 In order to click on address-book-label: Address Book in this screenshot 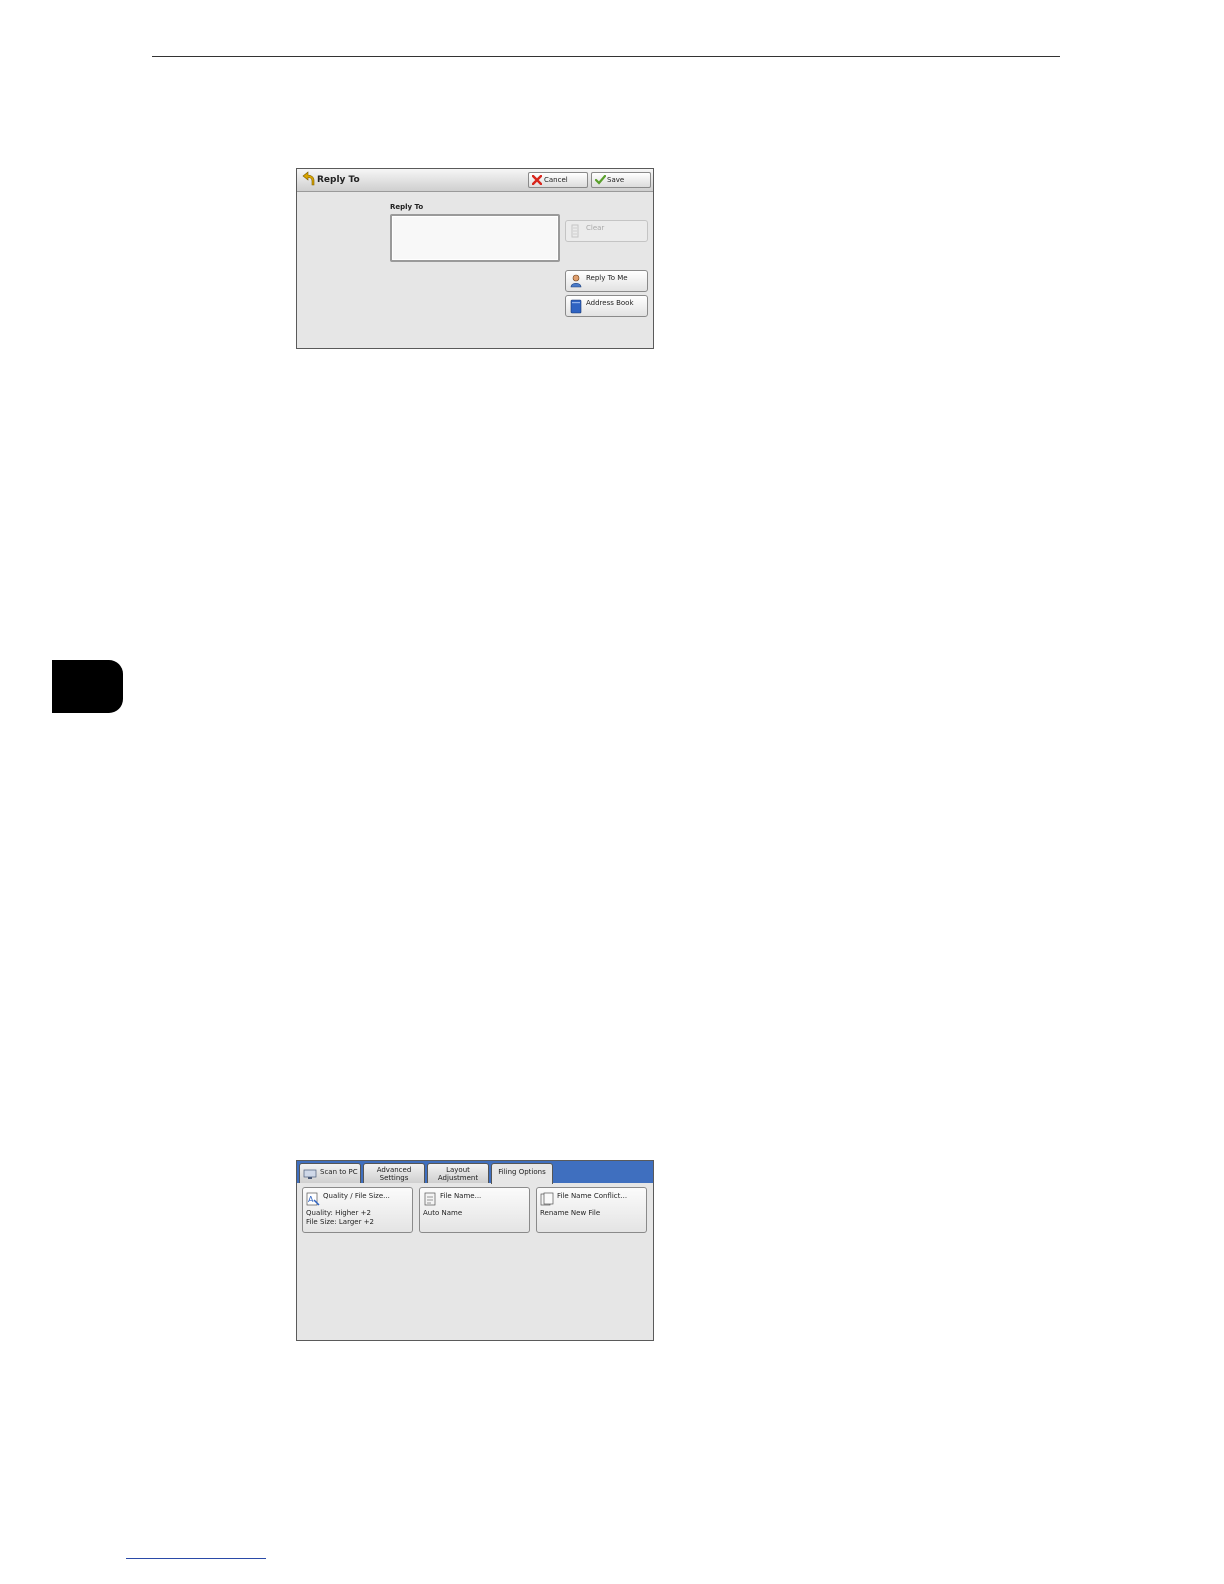, I will do `click(610, 303)`.